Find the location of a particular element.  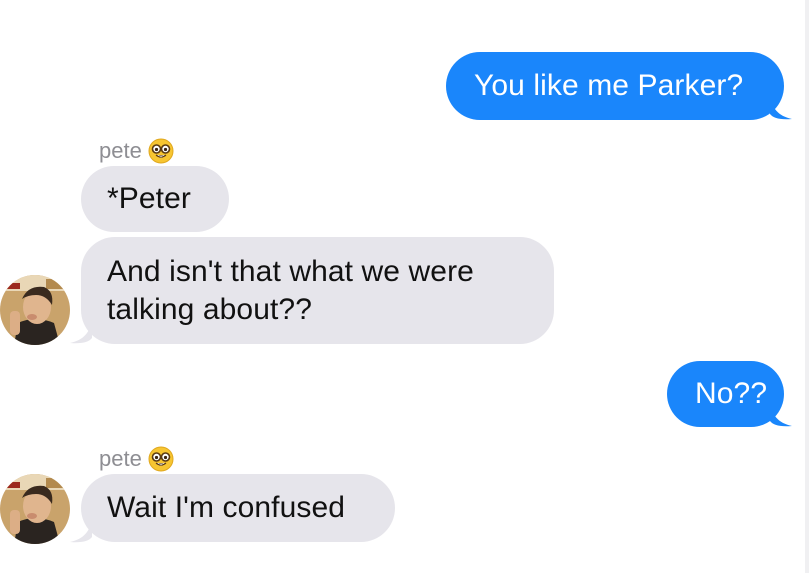

message-text: *Peter is located at coordinates (149, 198).